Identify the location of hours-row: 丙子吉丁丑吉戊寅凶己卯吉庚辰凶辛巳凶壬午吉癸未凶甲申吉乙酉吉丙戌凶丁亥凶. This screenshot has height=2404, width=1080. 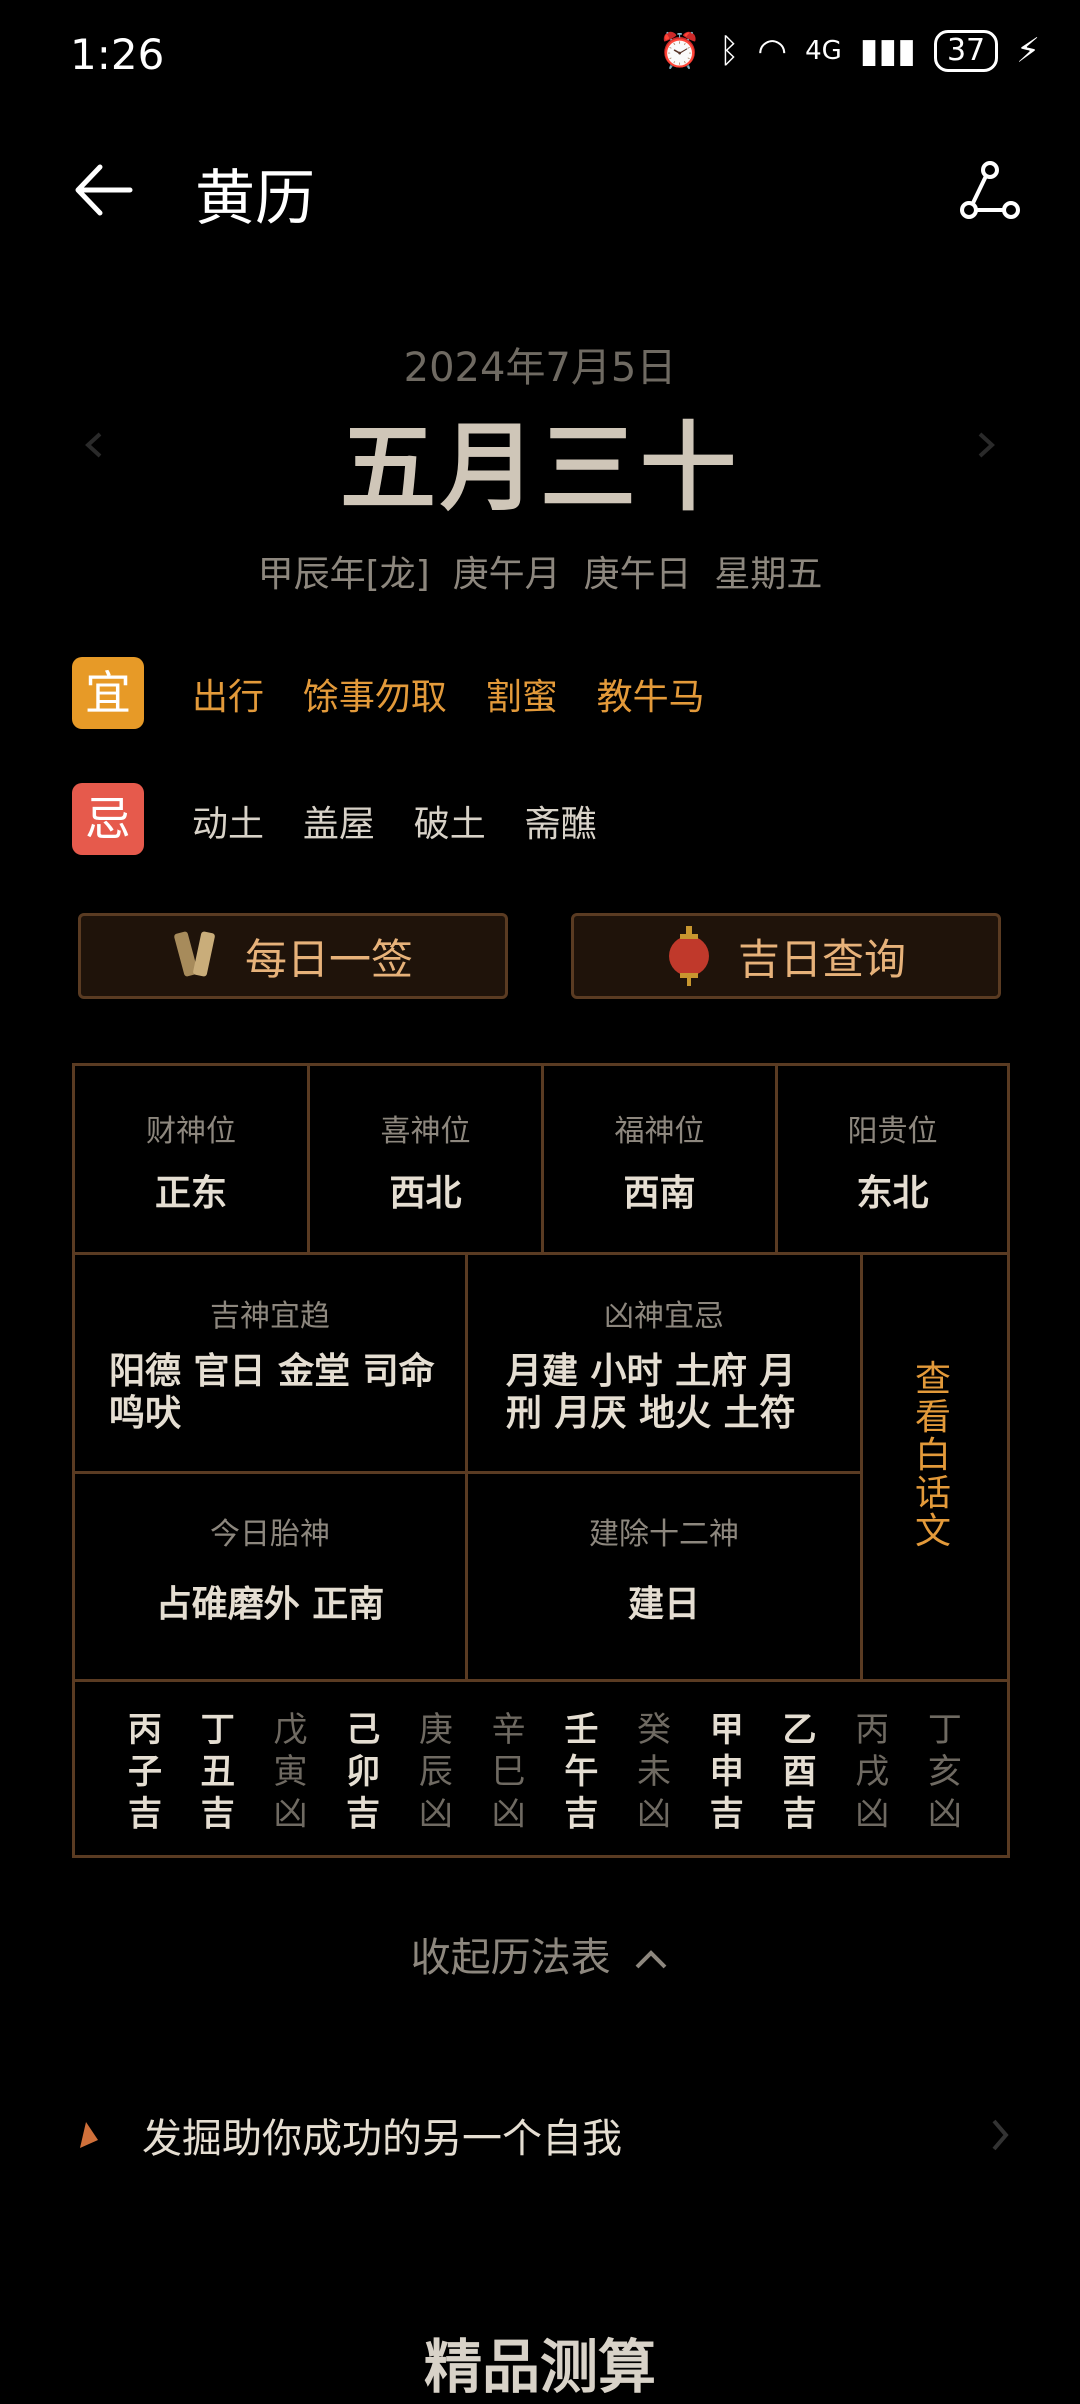
(545, 1772).